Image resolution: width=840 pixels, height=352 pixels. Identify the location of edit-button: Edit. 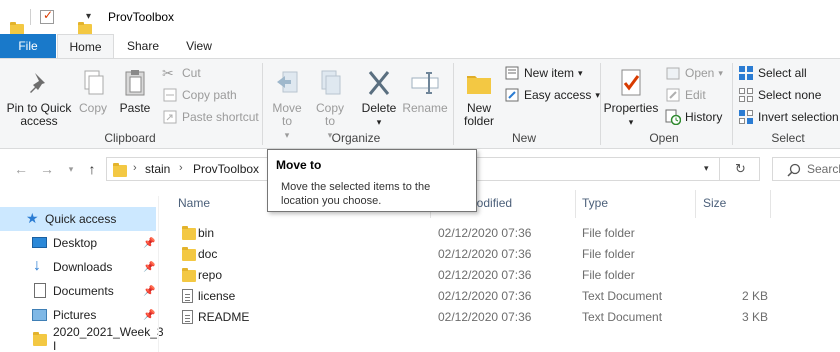
(685, 95).